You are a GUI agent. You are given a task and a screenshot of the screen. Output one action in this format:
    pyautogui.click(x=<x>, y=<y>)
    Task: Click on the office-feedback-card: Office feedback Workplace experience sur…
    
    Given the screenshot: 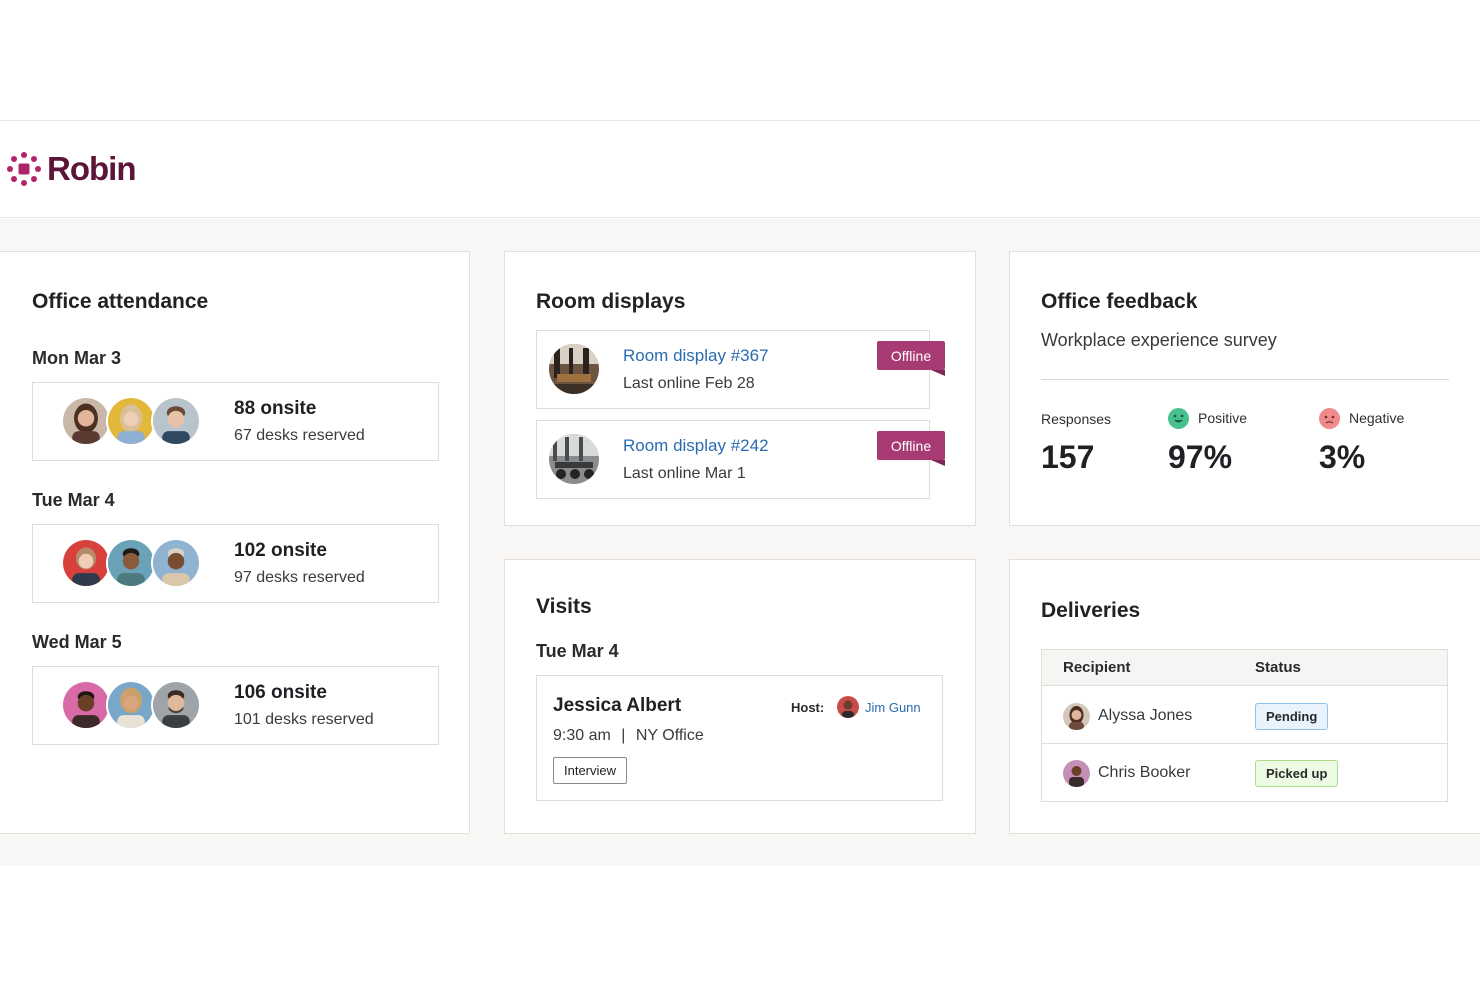 What is the action you would take?
    pyautogui.click(x=1244, y=388)
    